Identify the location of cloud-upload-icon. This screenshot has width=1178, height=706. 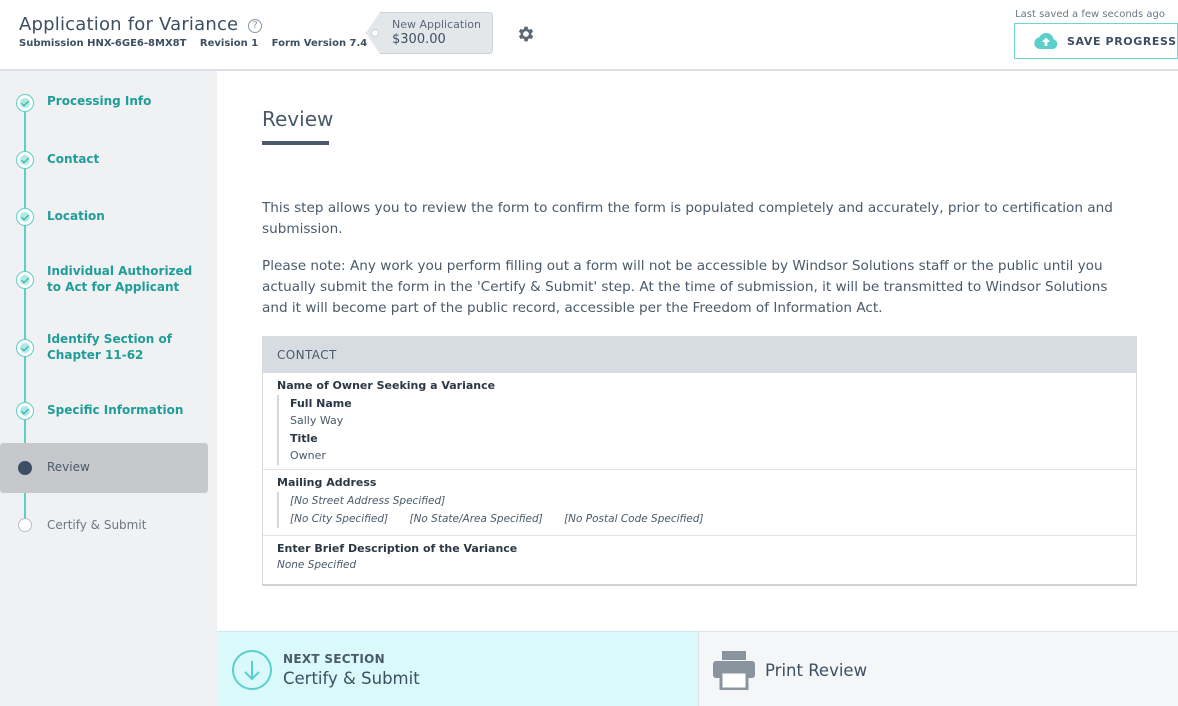
(1046, 40).